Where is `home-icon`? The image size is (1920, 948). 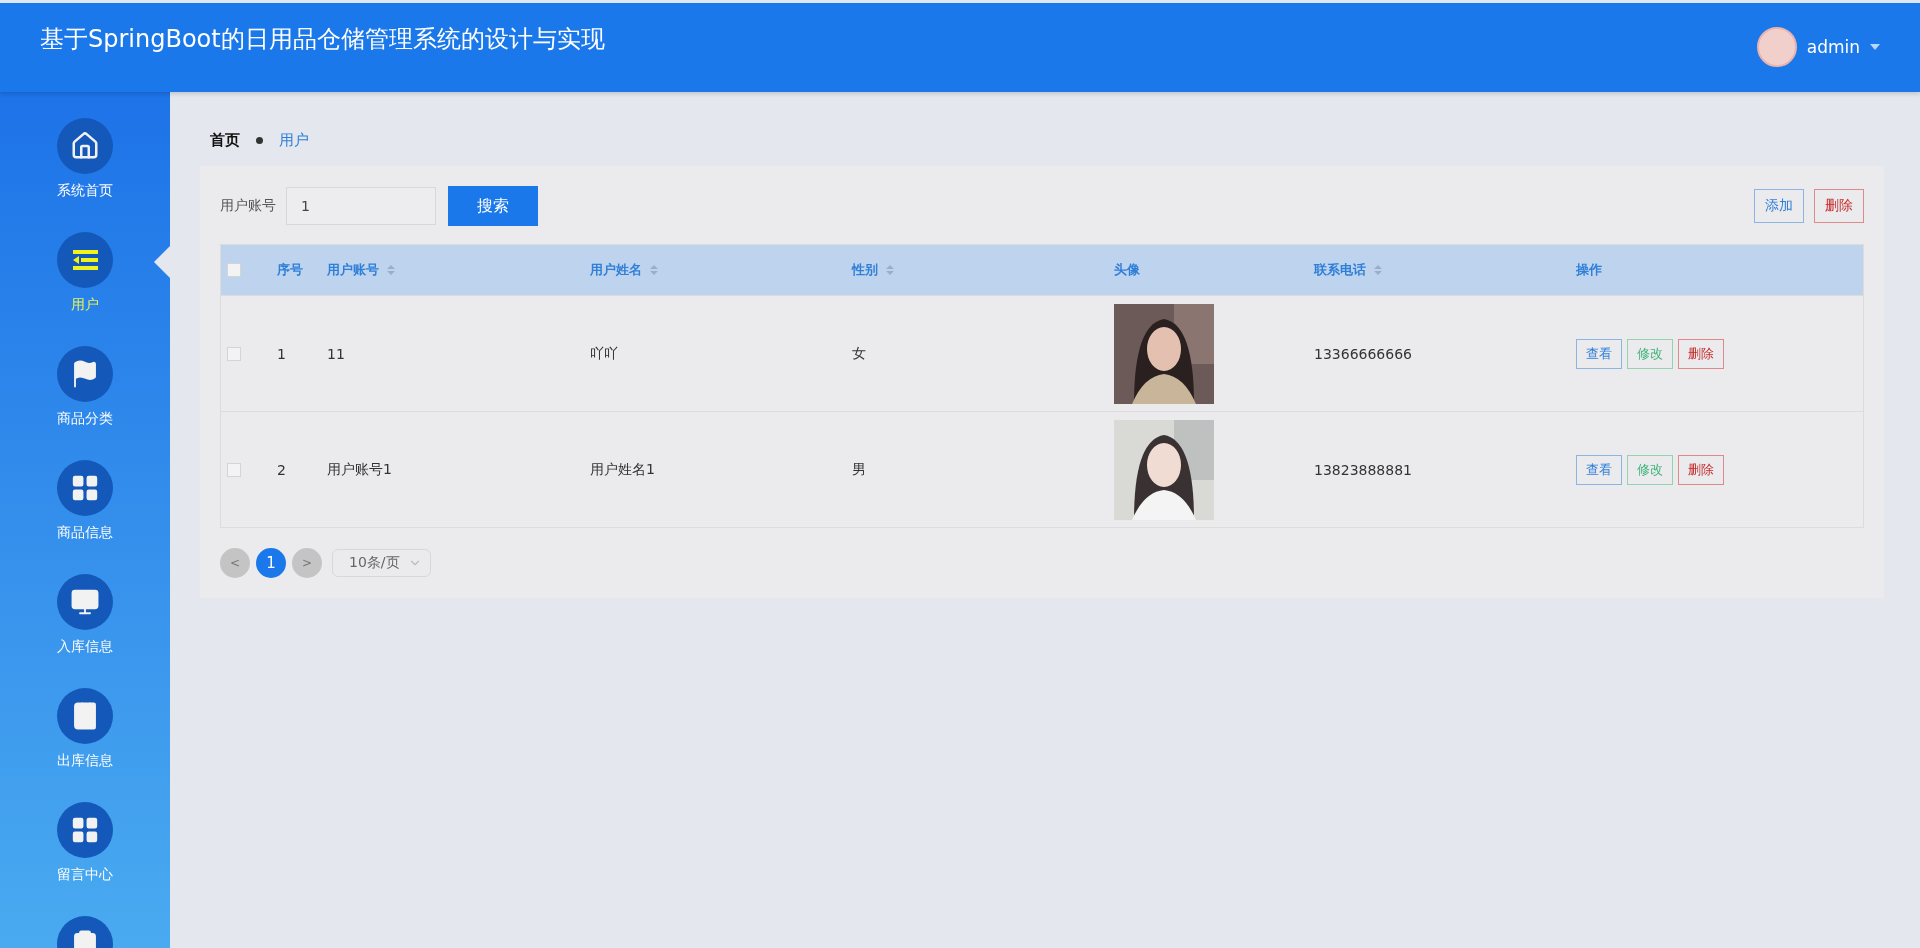 home-icon is located at coordinates (85, 146).